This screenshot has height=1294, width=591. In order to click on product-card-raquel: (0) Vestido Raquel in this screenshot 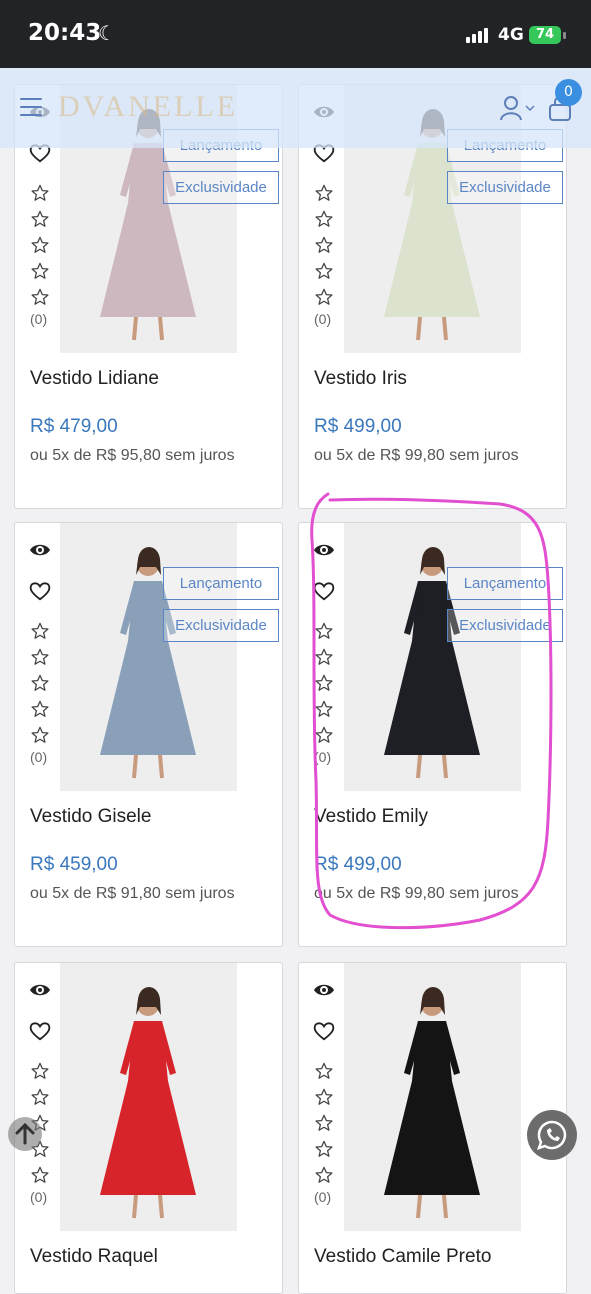, I will do `click(148, 1128)`.